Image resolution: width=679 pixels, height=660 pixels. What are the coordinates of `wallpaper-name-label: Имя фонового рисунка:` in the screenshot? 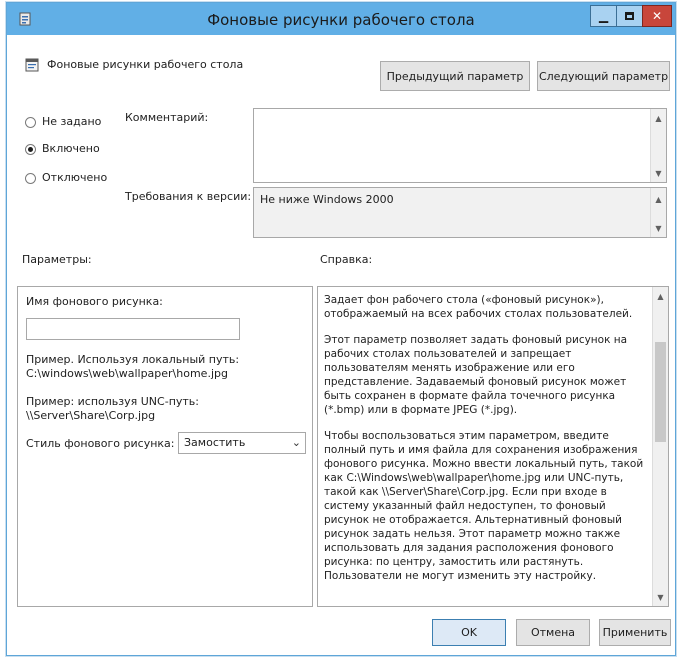 It's located at (94, 301).